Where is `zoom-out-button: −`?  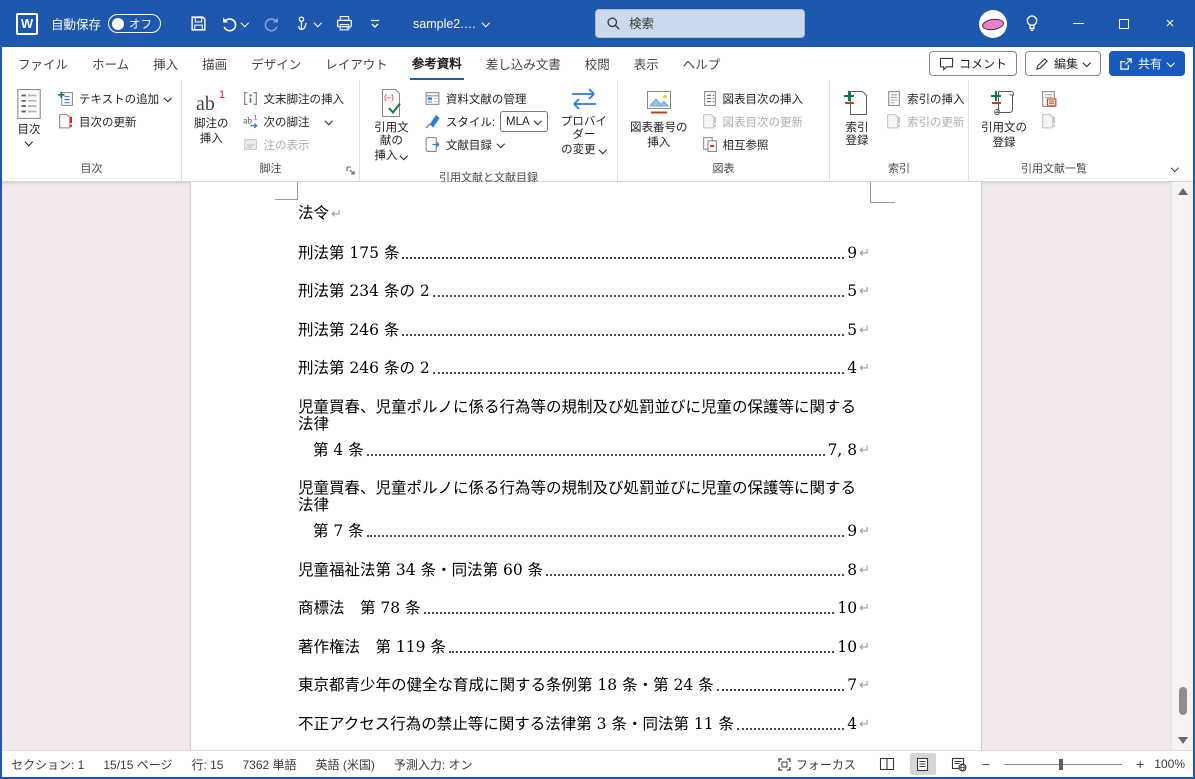 zoom-out-button: − is located at coordinates (986, 764).